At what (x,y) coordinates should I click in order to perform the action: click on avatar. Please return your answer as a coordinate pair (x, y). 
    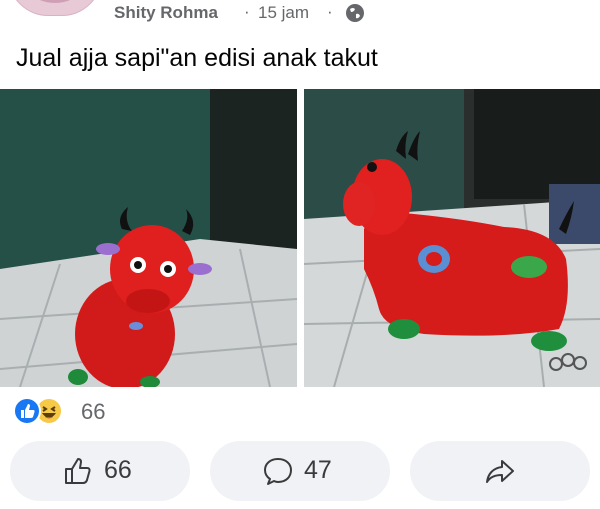
    Looking at the image, I should click on (55, 8).